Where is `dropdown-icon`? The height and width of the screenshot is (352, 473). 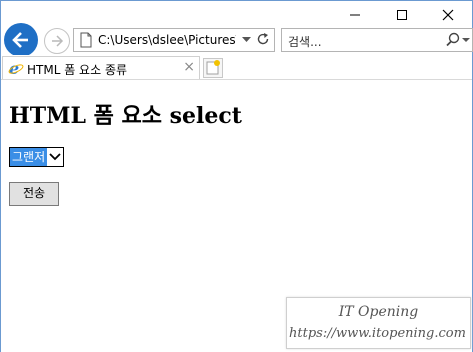 dropdown-icon is located at coordinates (246, 40).